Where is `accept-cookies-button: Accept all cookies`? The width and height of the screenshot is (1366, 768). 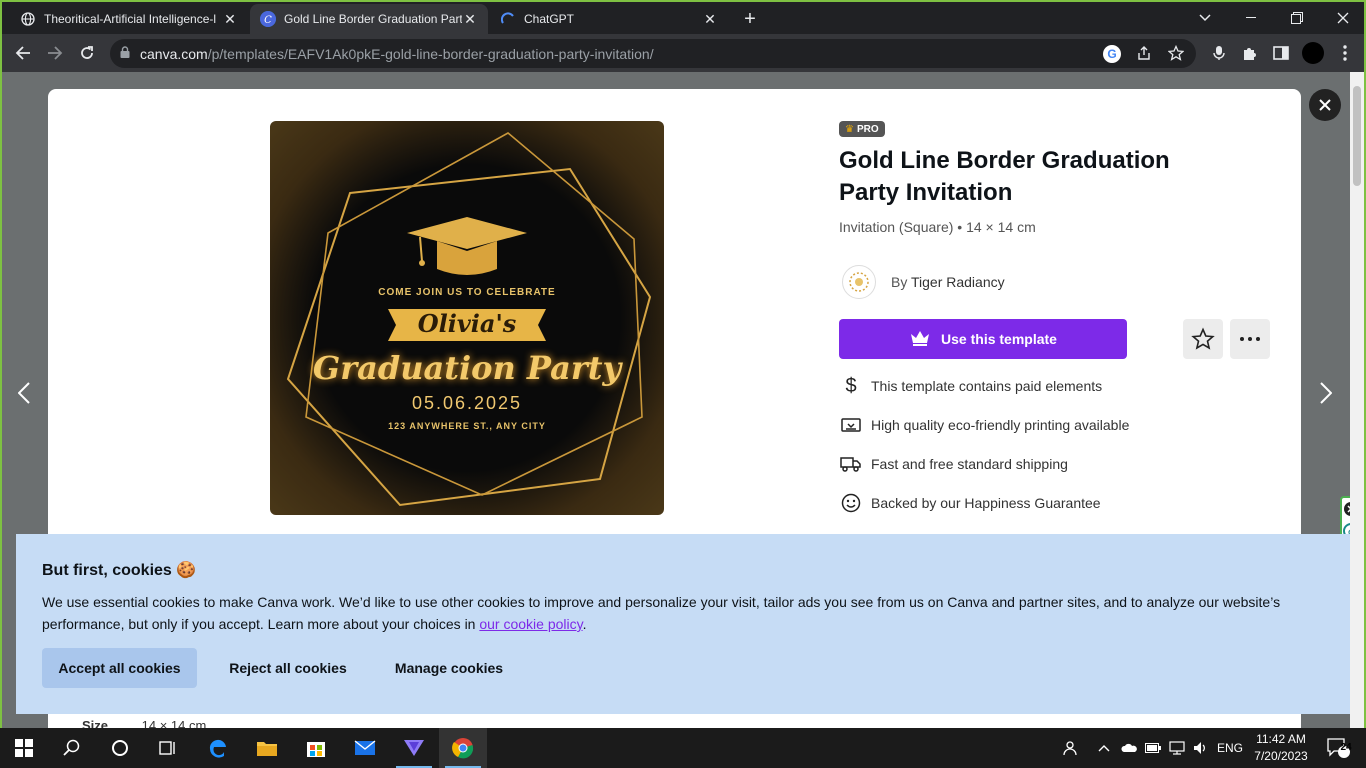 accept-cookies-button: Accept all cookies is located at coordinates (119, 668).